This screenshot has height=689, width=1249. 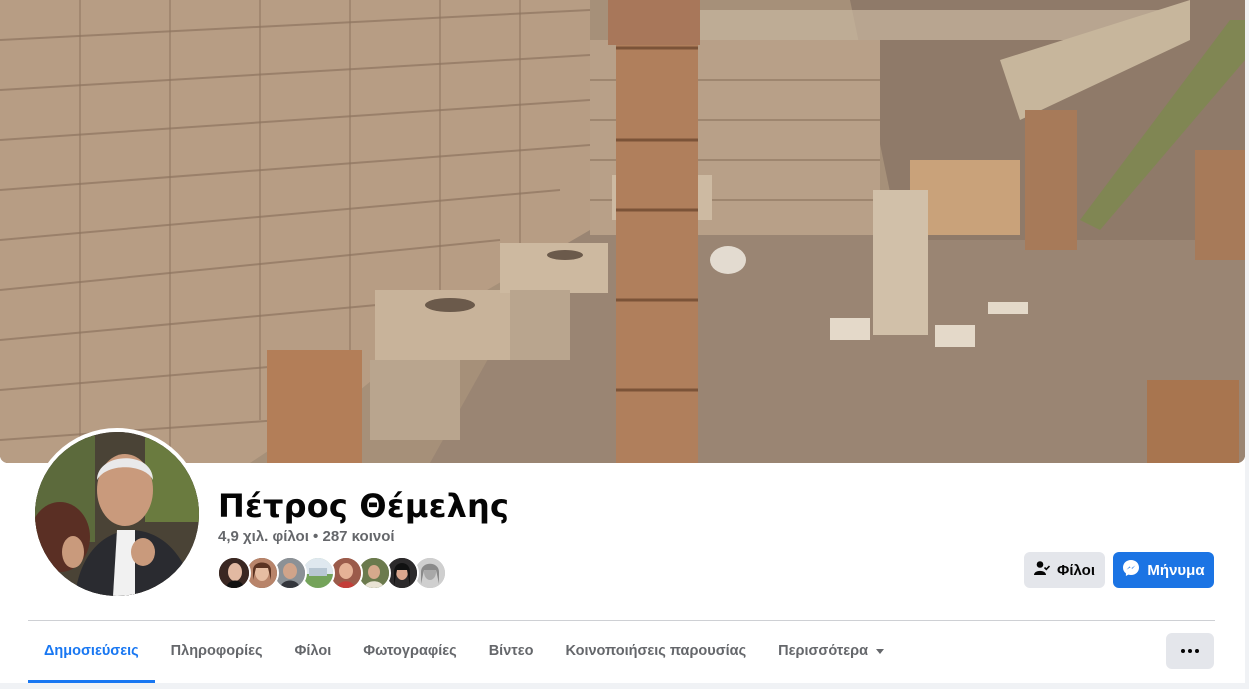 I want to click on profile-name: Πέτρος Θέμελης, so click(x=364, y=506).